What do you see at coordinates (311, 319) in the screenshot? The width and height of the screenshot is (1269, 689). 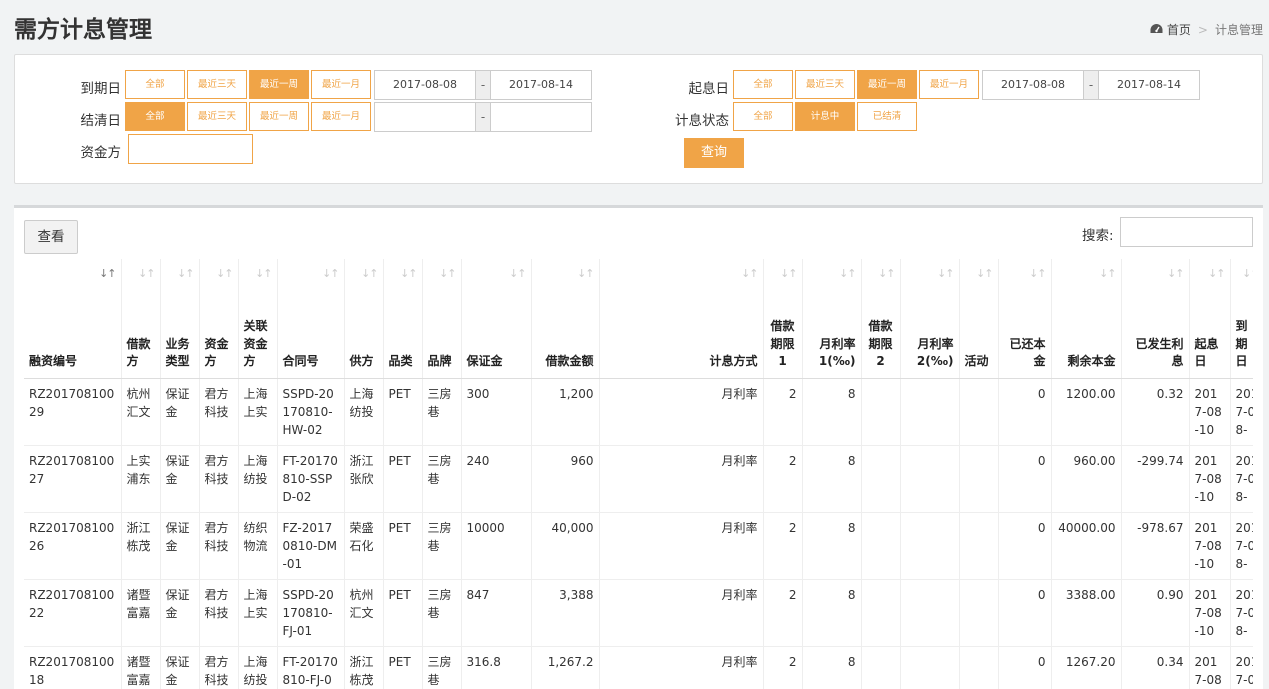 I see `column-header: ↓↑ 合同号` at bounding box center [311, 319].